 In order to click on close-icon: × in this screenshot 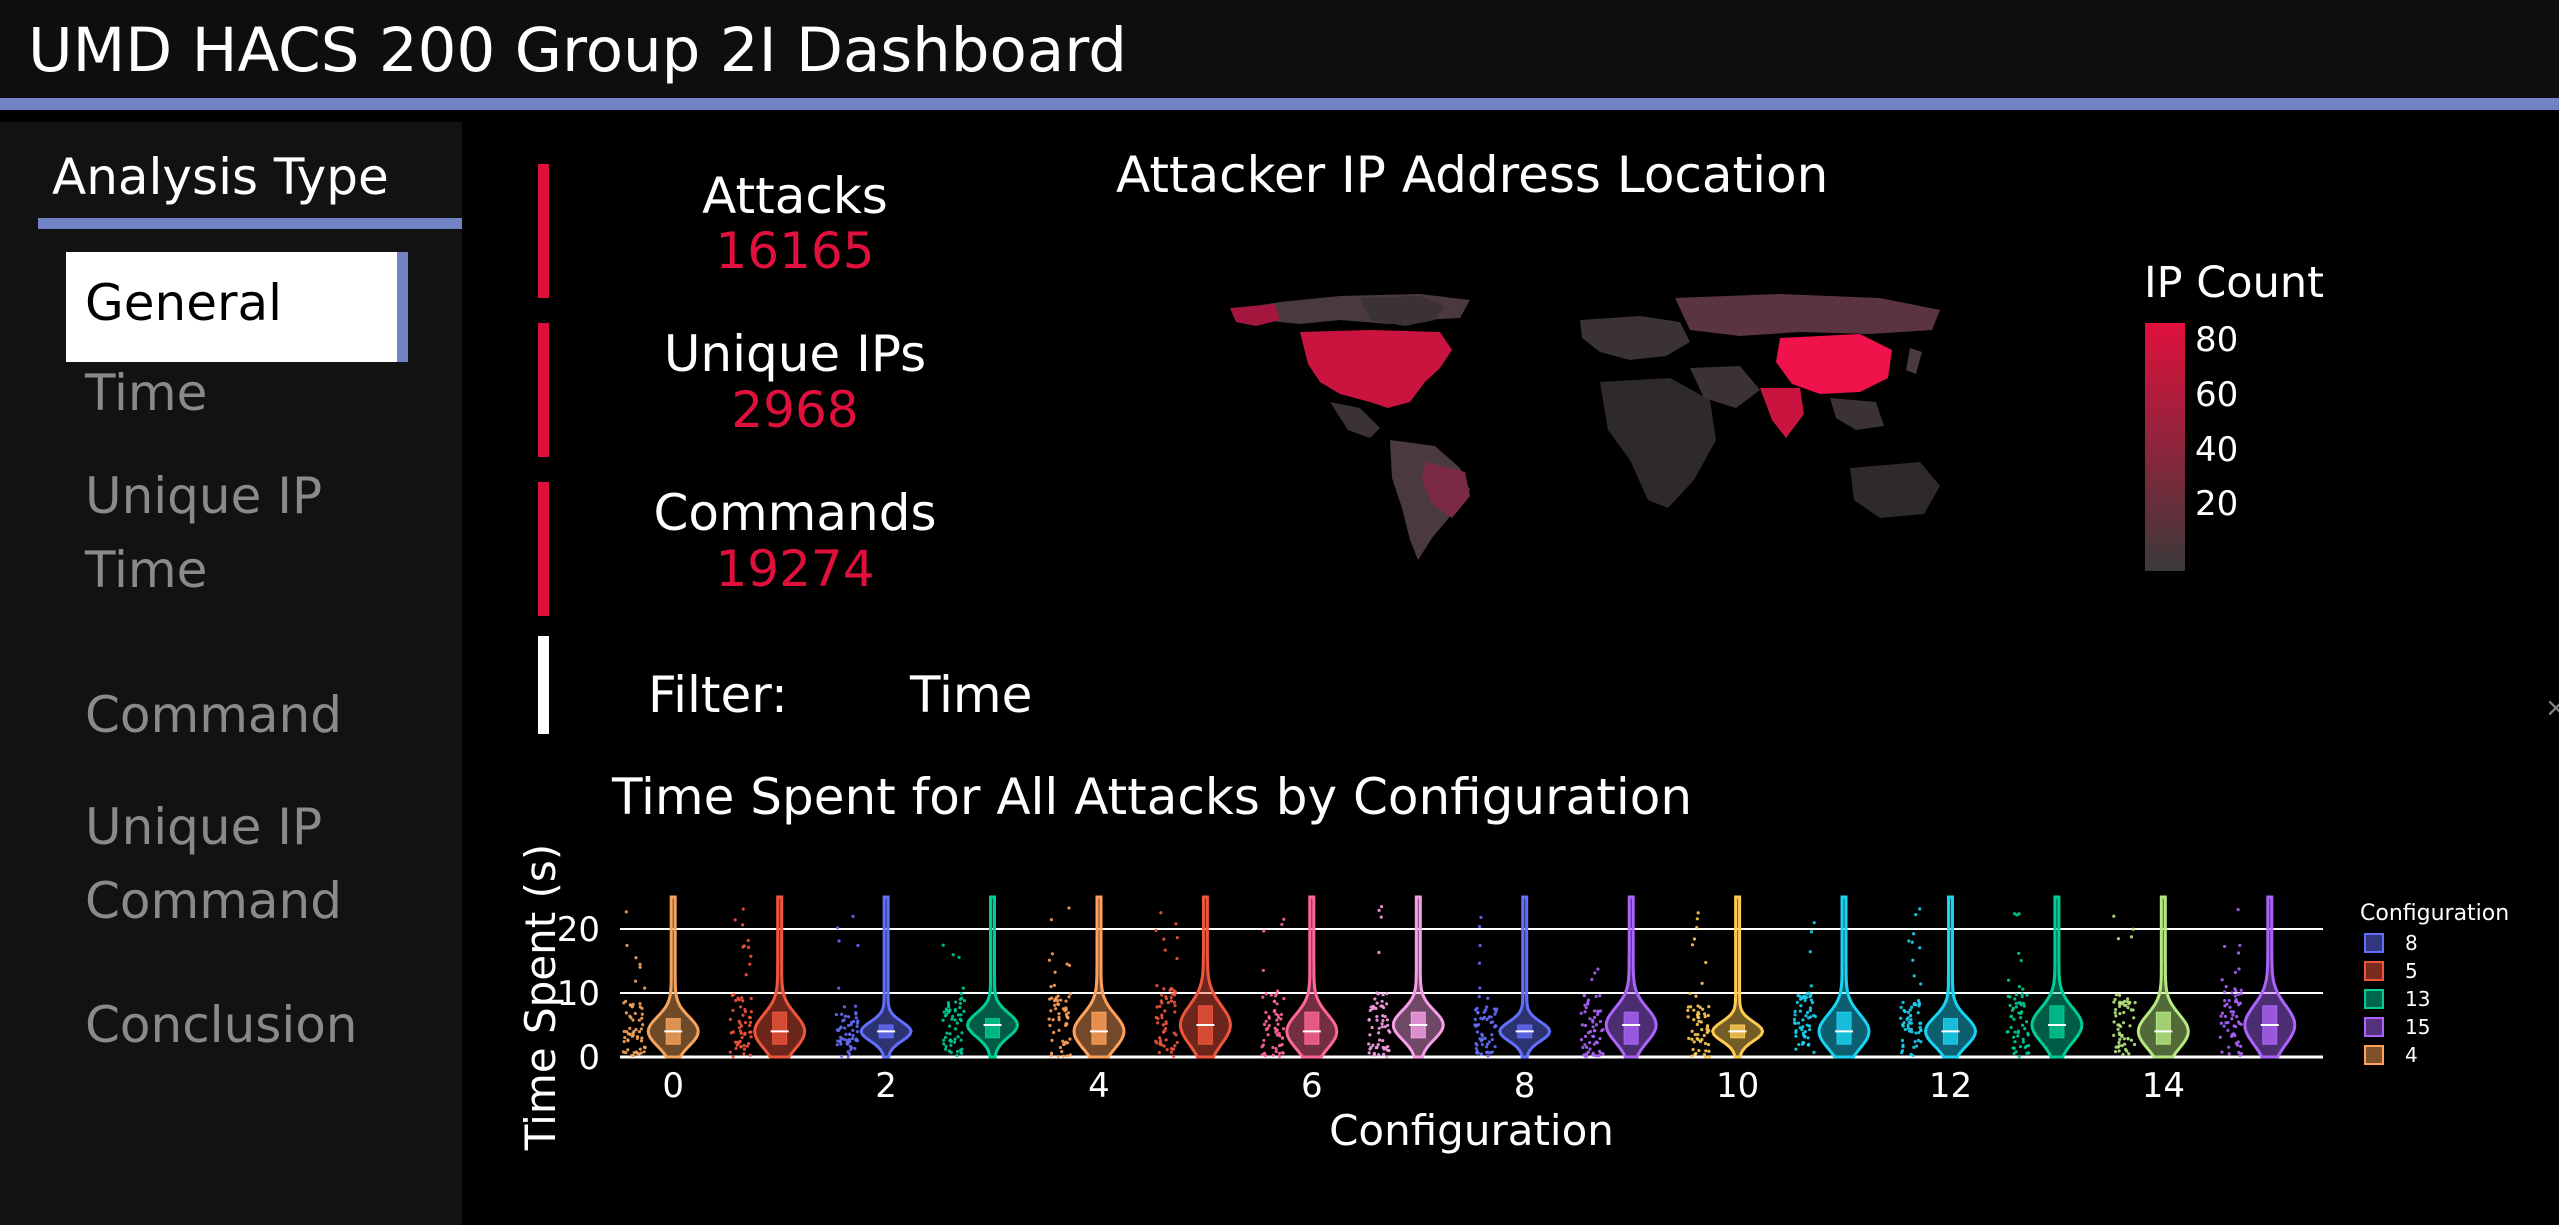, I will do `click(2552, 708)`.